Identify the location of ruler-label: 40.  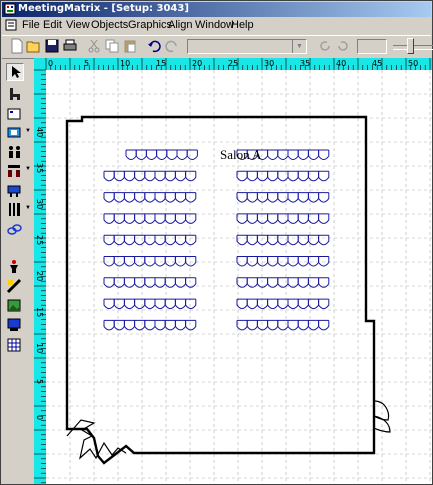
(39, 132).